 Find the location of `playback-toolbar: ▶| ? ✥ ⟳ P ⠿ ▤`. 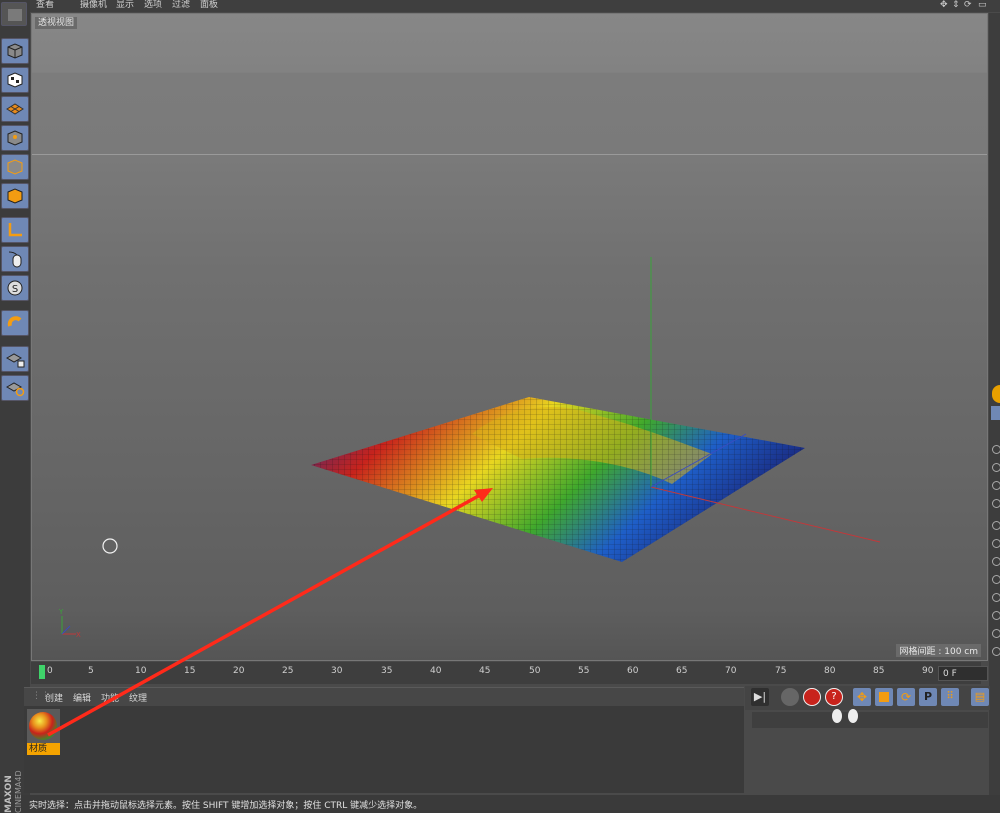

playback-toolbar: ▶| ? ✥ ⟳ P ⠿ ▤ is located at coordinates (867, 698).